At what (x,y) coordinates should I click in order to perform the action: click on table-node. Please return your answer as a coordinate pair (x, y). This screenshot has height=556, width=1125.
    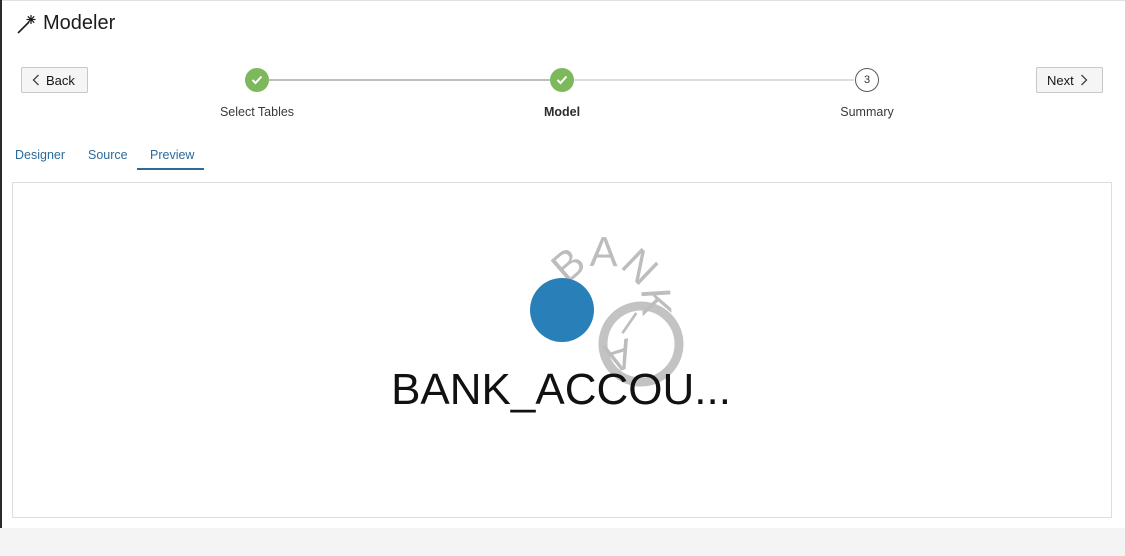
    Looking at the image, I should click on (562, 310).